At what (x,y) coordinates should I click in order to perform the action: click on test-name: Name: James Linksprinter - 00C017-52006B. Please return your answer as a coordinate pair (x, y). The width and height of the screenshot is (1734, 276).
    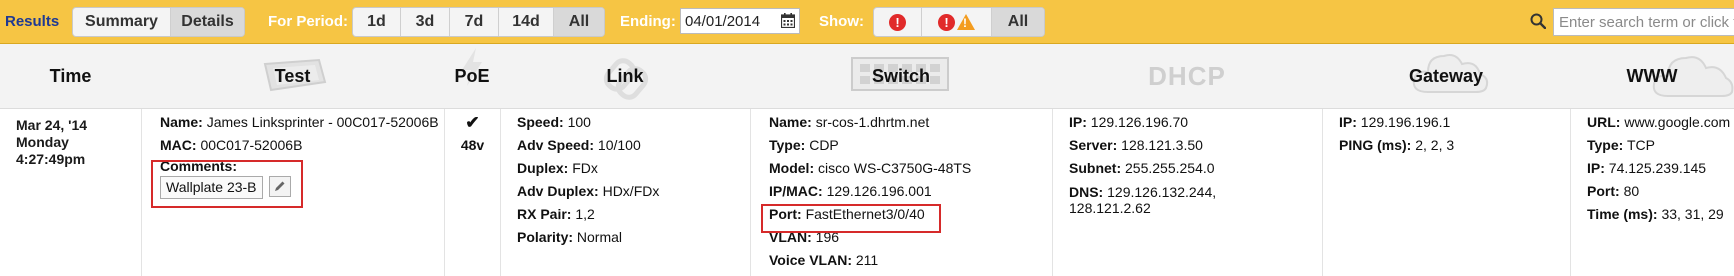
    Looking at the image, I should click on (299, 122).